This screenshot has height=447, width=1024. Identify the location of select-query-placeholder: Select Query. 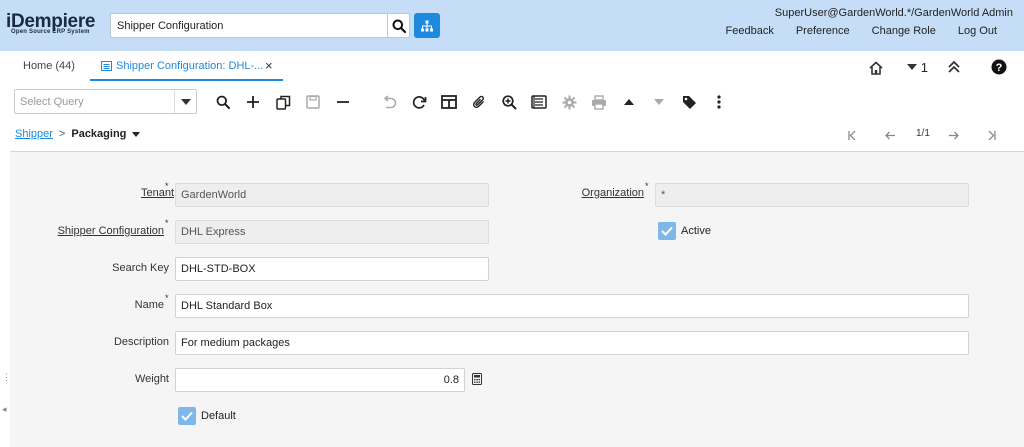
(52, 102).